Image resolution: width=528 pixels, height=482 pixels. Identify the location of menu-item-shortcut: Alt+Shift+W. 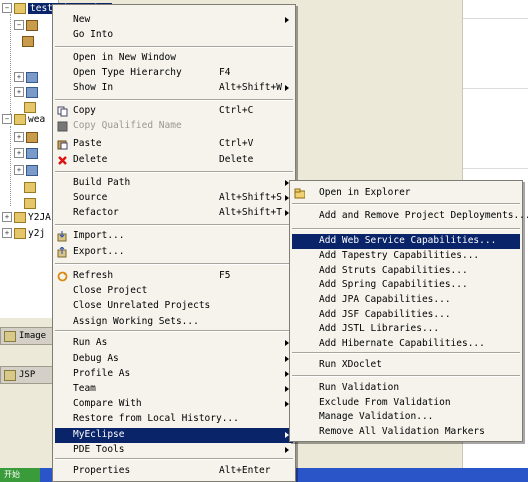
(250, 87).